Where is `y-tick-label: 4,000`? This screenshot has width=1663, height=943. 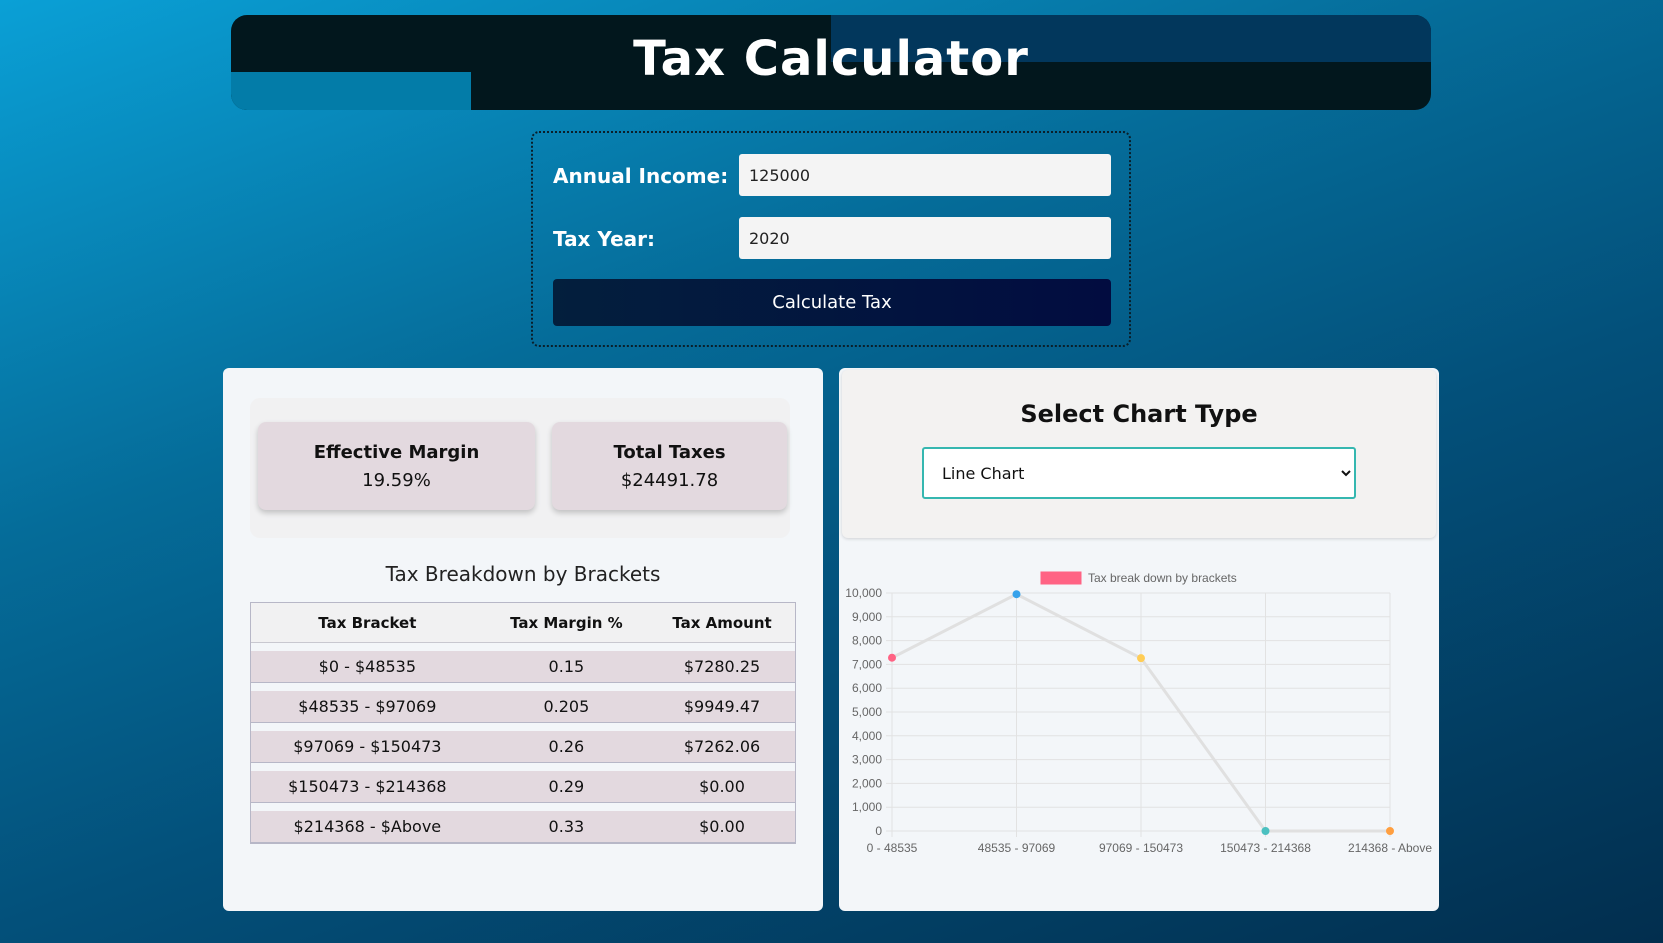
y-tick-label: 4,000 is located at coordinates (867, 736).